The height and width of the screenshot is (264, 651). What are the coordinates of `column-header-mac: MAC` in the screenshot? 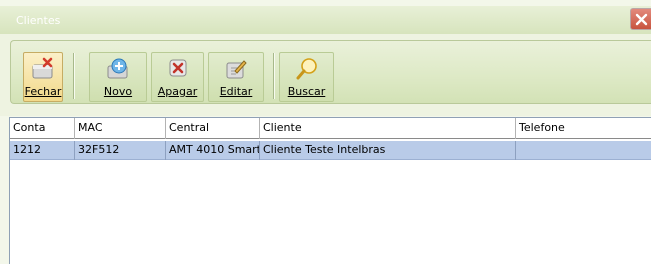 It's located at (120, 128).